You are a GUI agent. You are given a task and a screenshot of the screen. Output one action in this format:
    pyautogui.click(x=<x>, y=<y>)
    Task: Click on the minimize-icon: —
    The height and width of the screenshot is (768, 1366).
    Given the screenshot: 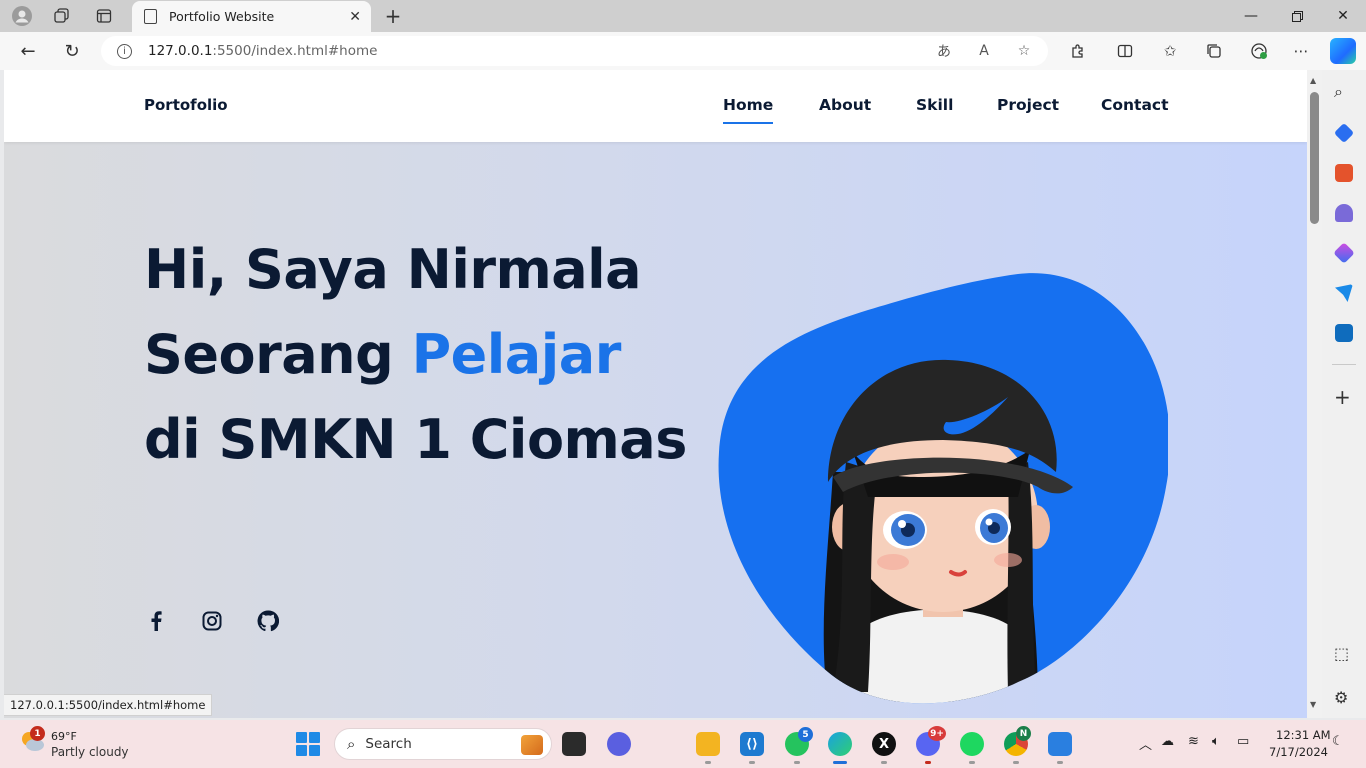 What is the action you would take?
    pyautogui.click(x=1251, y=16)
    